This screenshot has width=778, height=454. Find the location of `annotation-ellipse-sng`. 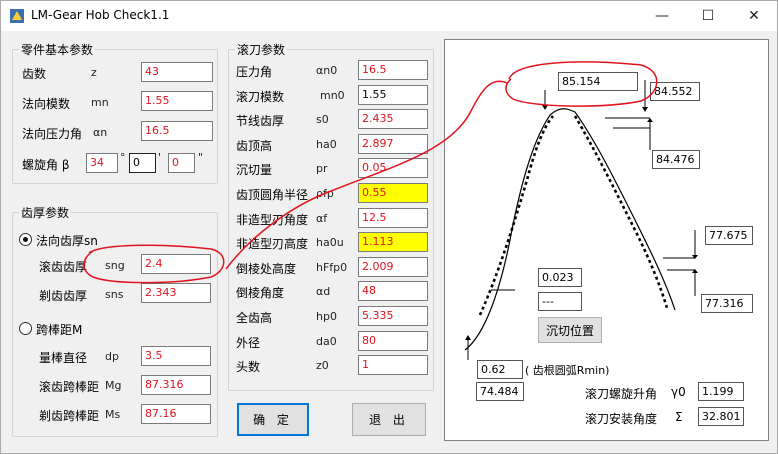

annotation-ellipse-sng is located at coordinates (154, 264).